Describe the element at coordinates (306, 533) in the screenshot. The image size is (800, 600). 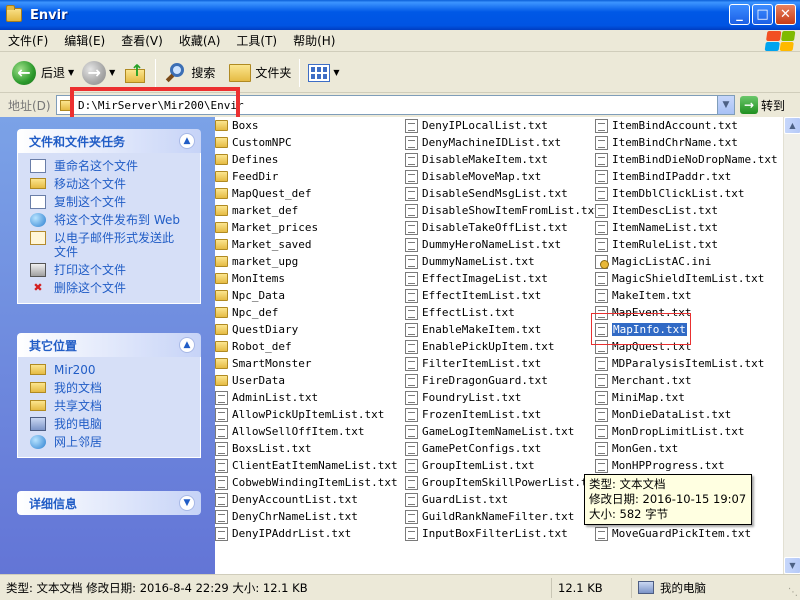
I see `file-item: DenyIPAddrList.txt` at that location.